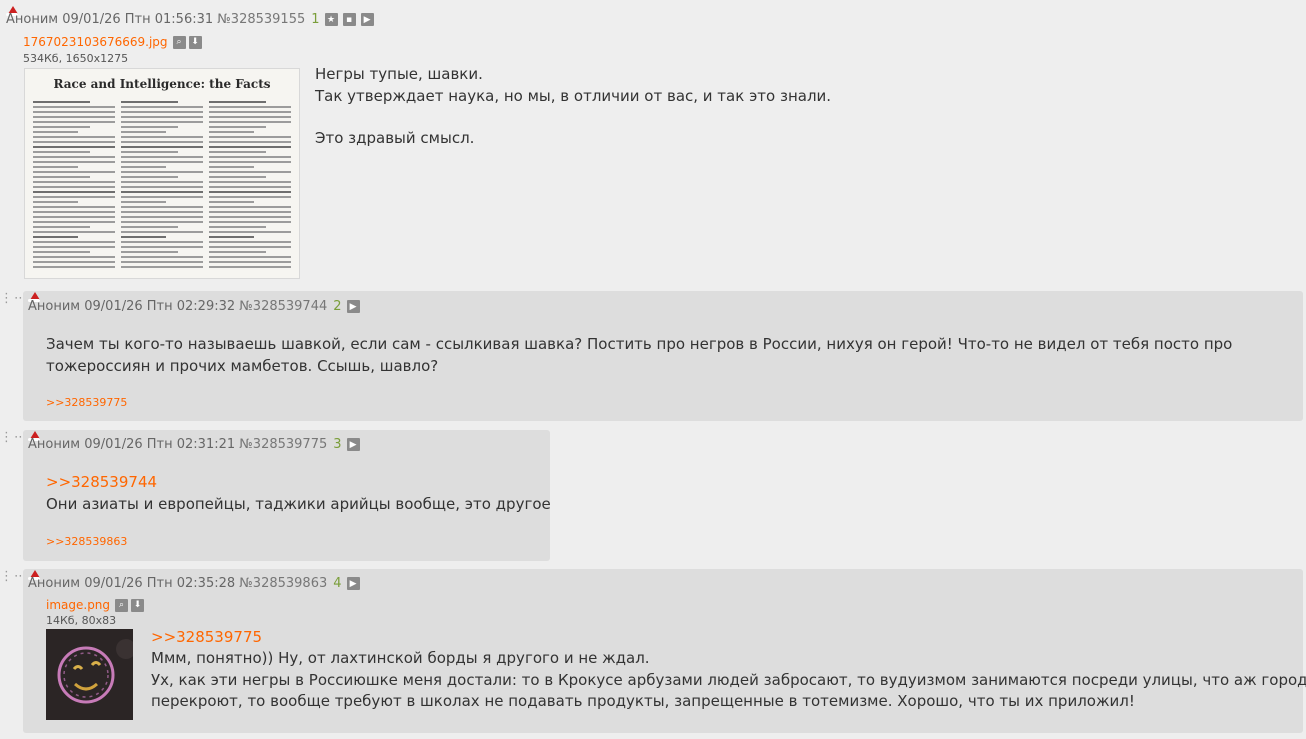 Image resolution: width=1306 pixels, height=739 pixels. What do you see at coordinates (160, 583) in the screenshot?
I see `post-date: 09/01/26 Птн 02:35:28` at bounding box center [160, 583].